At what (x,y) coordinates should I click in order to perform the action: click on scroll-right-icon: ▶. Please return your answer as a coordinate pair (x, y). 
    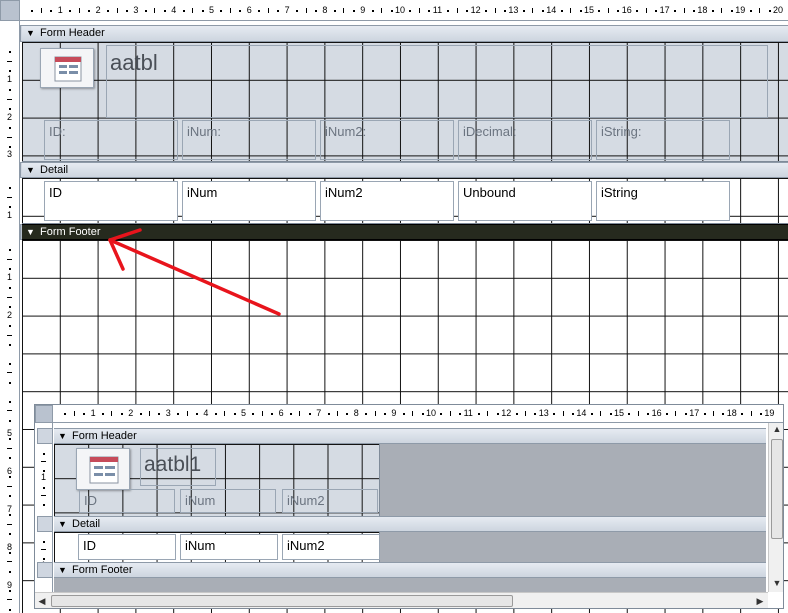
    Looking at the image, I should click on (760, 601).